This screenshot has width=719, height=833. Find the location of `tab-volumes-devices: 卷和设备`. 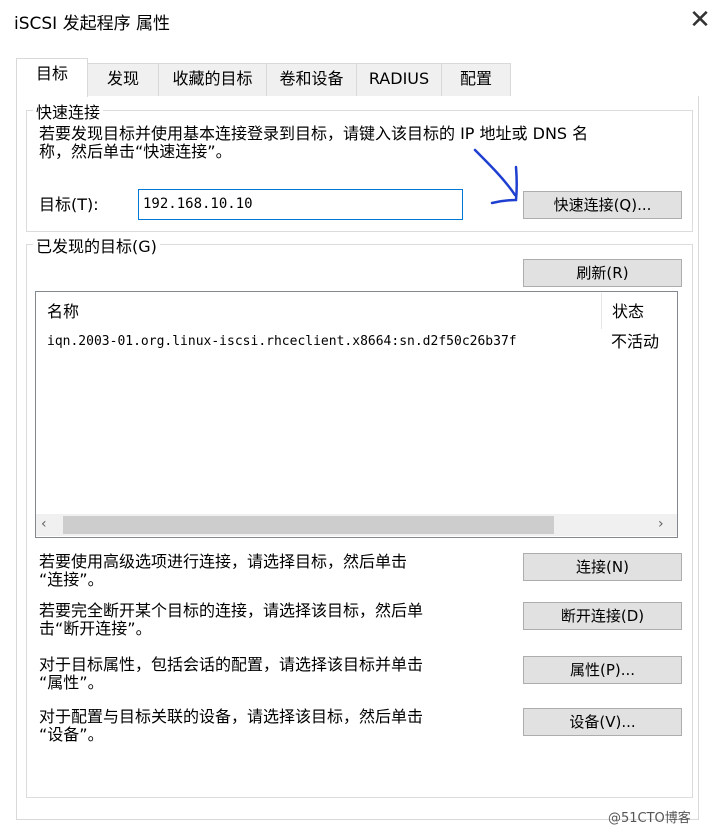

tab-volumes-devices: 卷和设备 is located at coordinates (311, 79).